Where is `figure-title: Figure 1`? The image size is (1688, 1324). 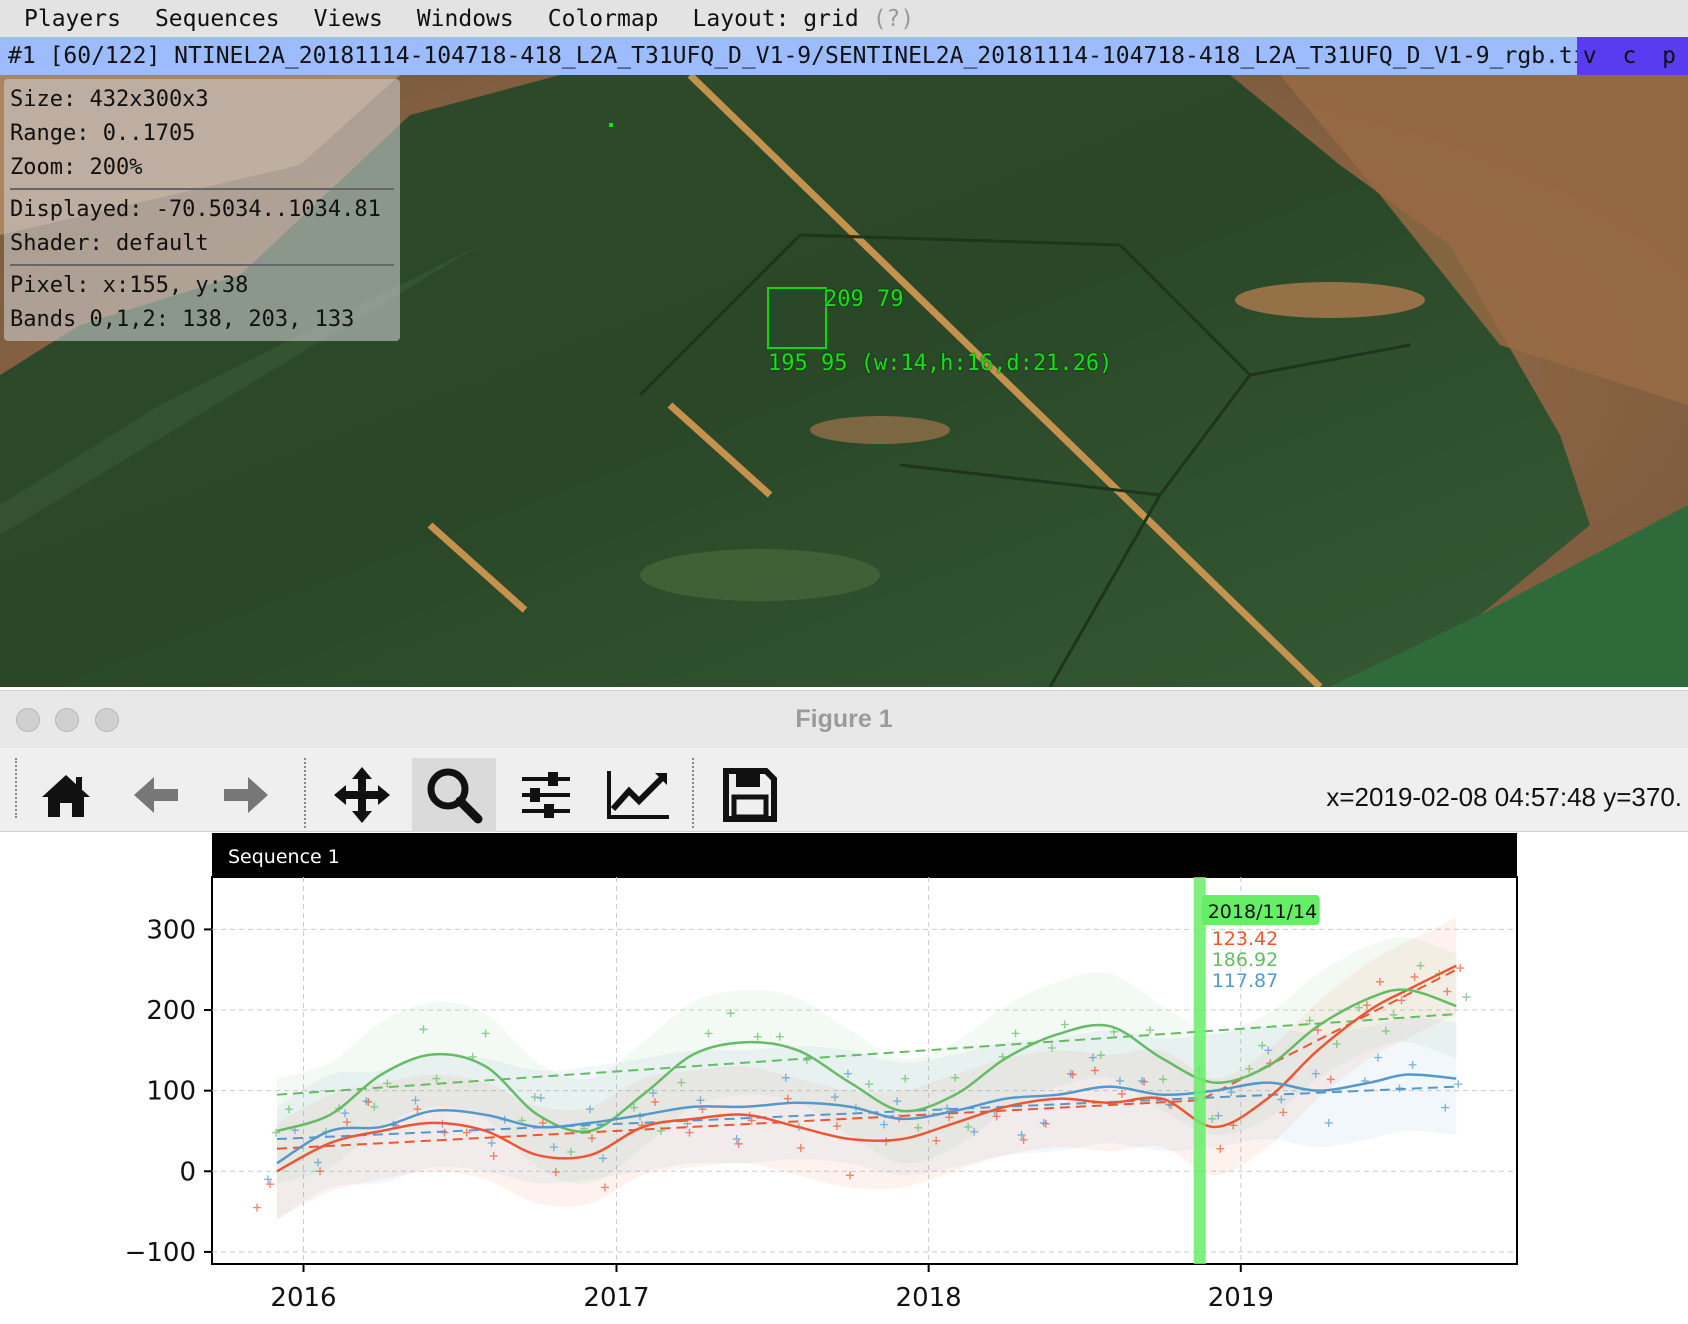 figure-title: Figure 1 is located at coordinates (844, 719).